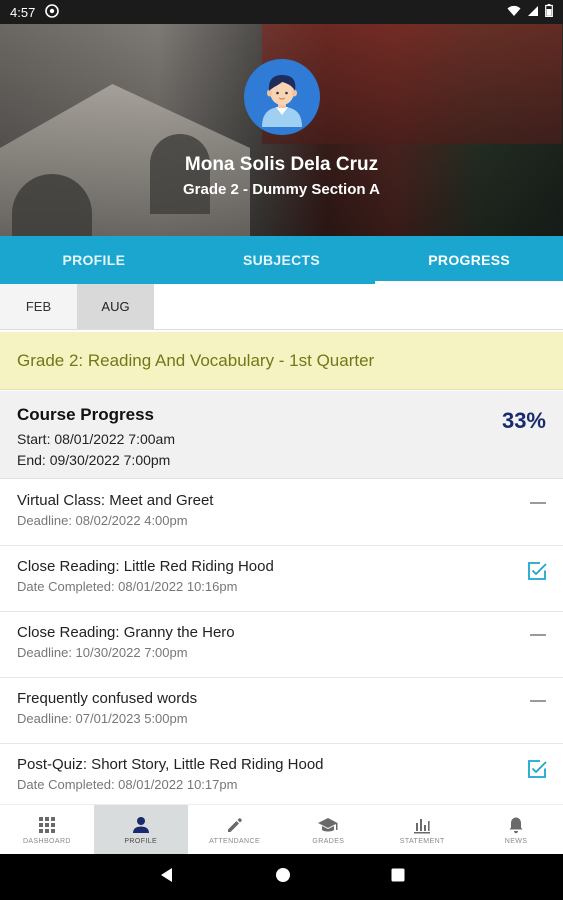 The width and height of the screenshot is (563, 900). Describe the element at coordinates (281, 189) in the screenshot. I see `student-section: Grade 2 - Dummy Section A` at that location.